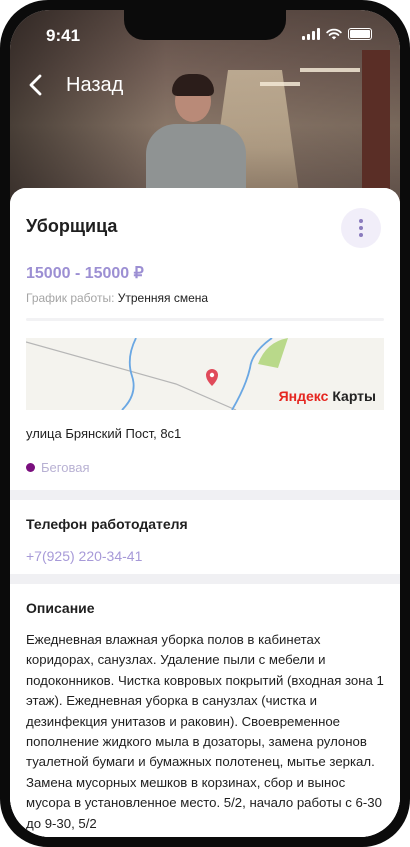  Describe the element at coordinates (205, 85) in the screenshot. I see `nav-bar: Назад` at that location.